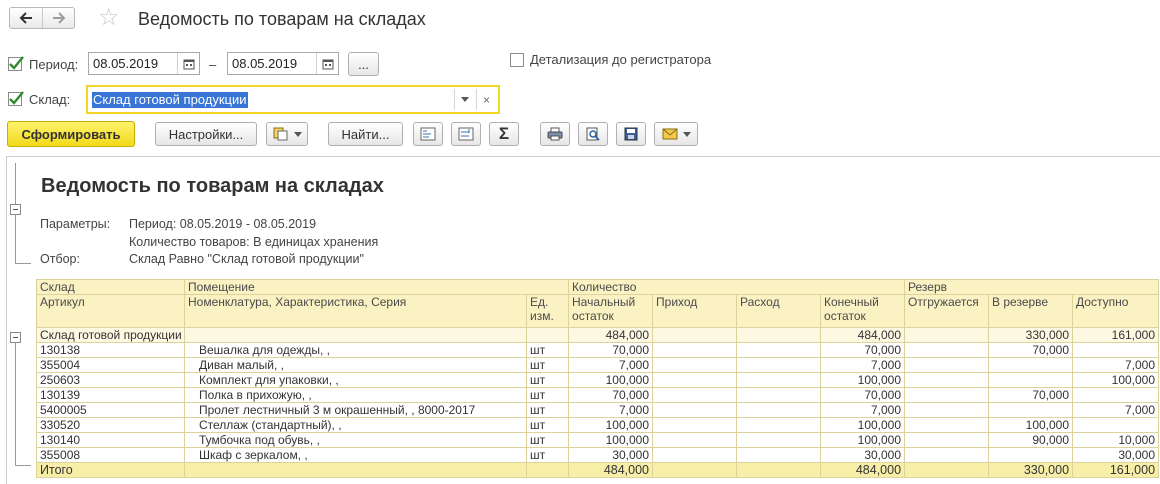 The image size is (1160, 484). What do you see at coordinates (669, 134) in the screenshot?
I see `envelope-icon` at bounding box center [669, 134].